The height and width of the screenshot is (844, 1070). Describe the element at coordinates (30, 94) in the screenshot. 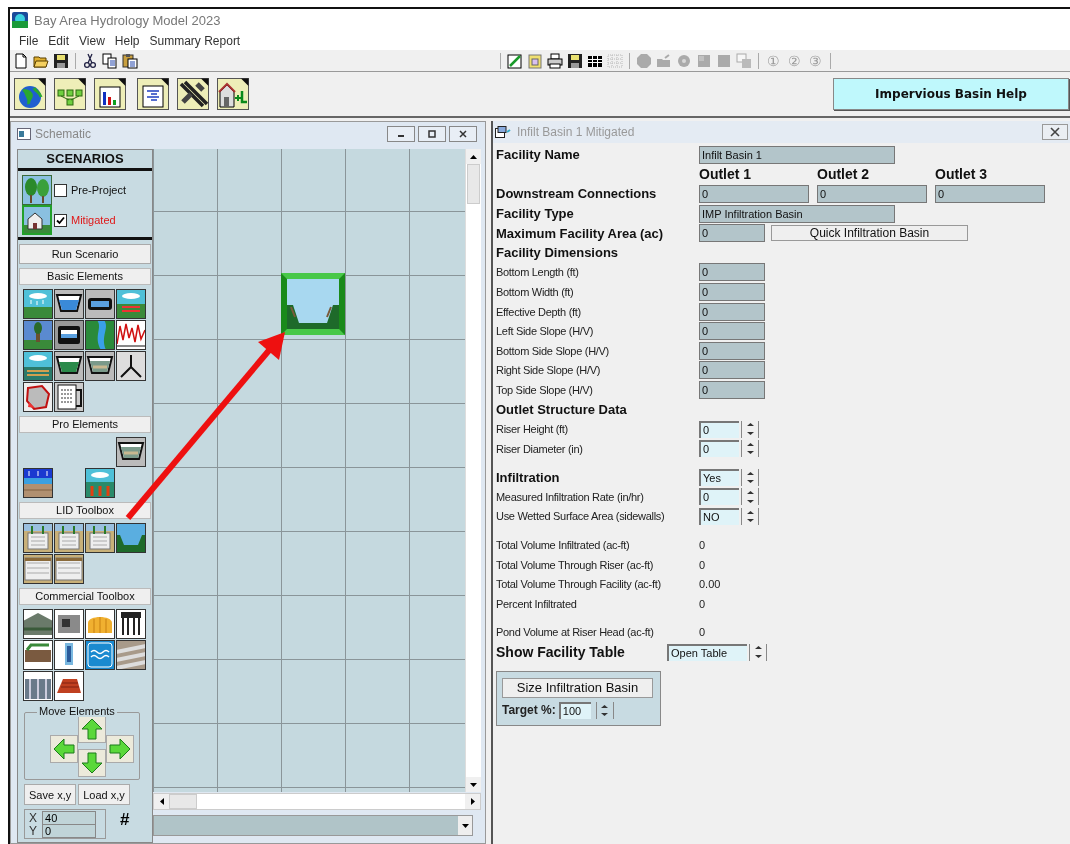

I see `globe-icon` at that location.